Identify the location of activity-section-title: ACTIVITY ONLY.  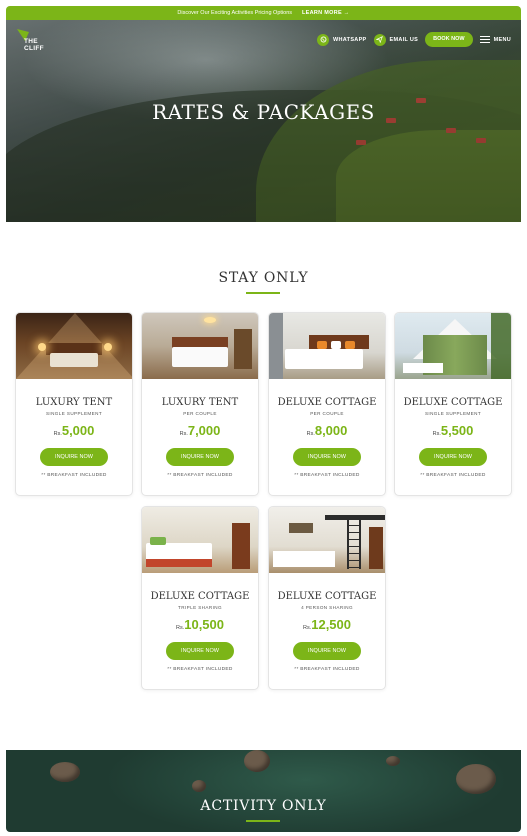
(263, 806).